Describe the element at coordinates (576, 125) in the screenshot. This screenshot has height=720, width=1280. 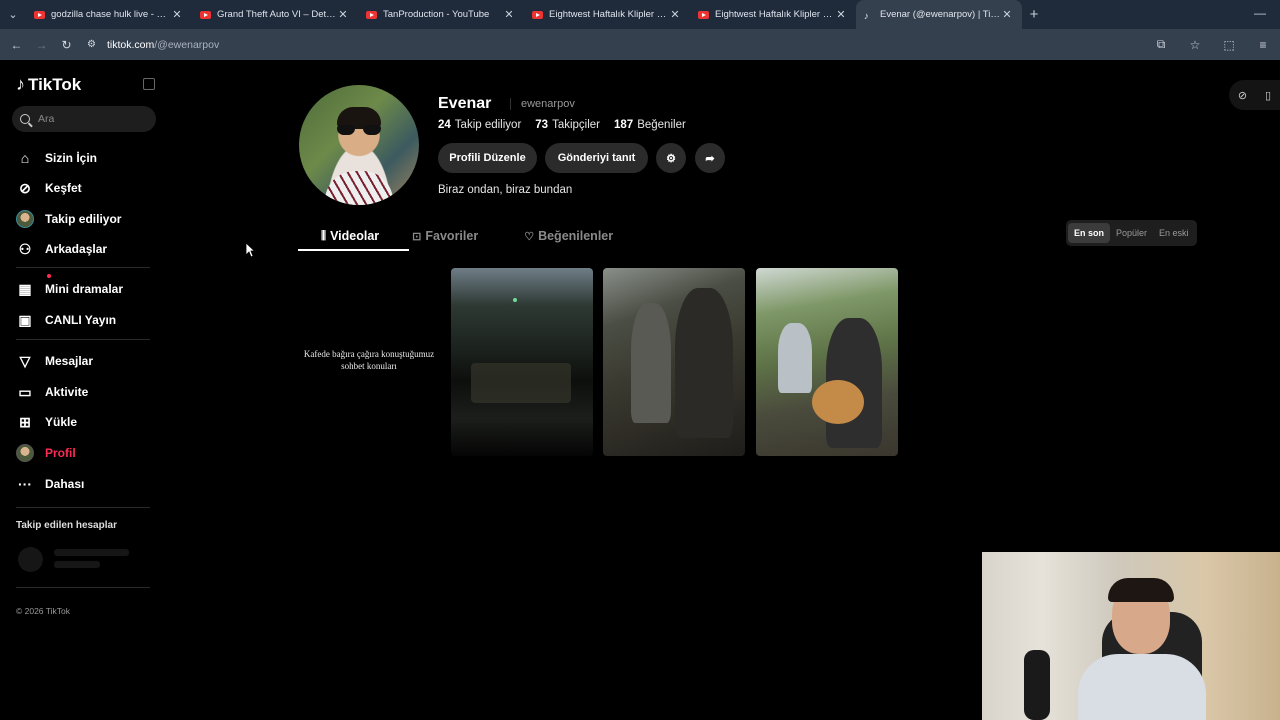
I see `followers-label: Takipçiler` at that location.